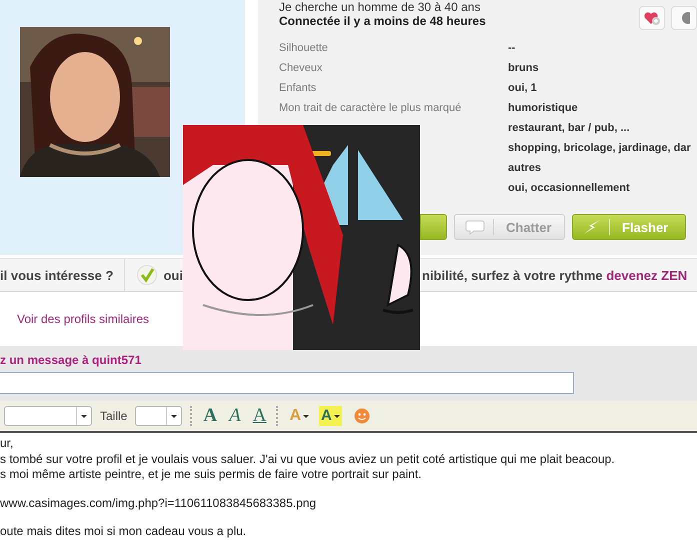  Describe the element at coordinates (370, 108) in the screenshot. I see `detail-label: Mon trait de caractère le plus marqué` at that location.